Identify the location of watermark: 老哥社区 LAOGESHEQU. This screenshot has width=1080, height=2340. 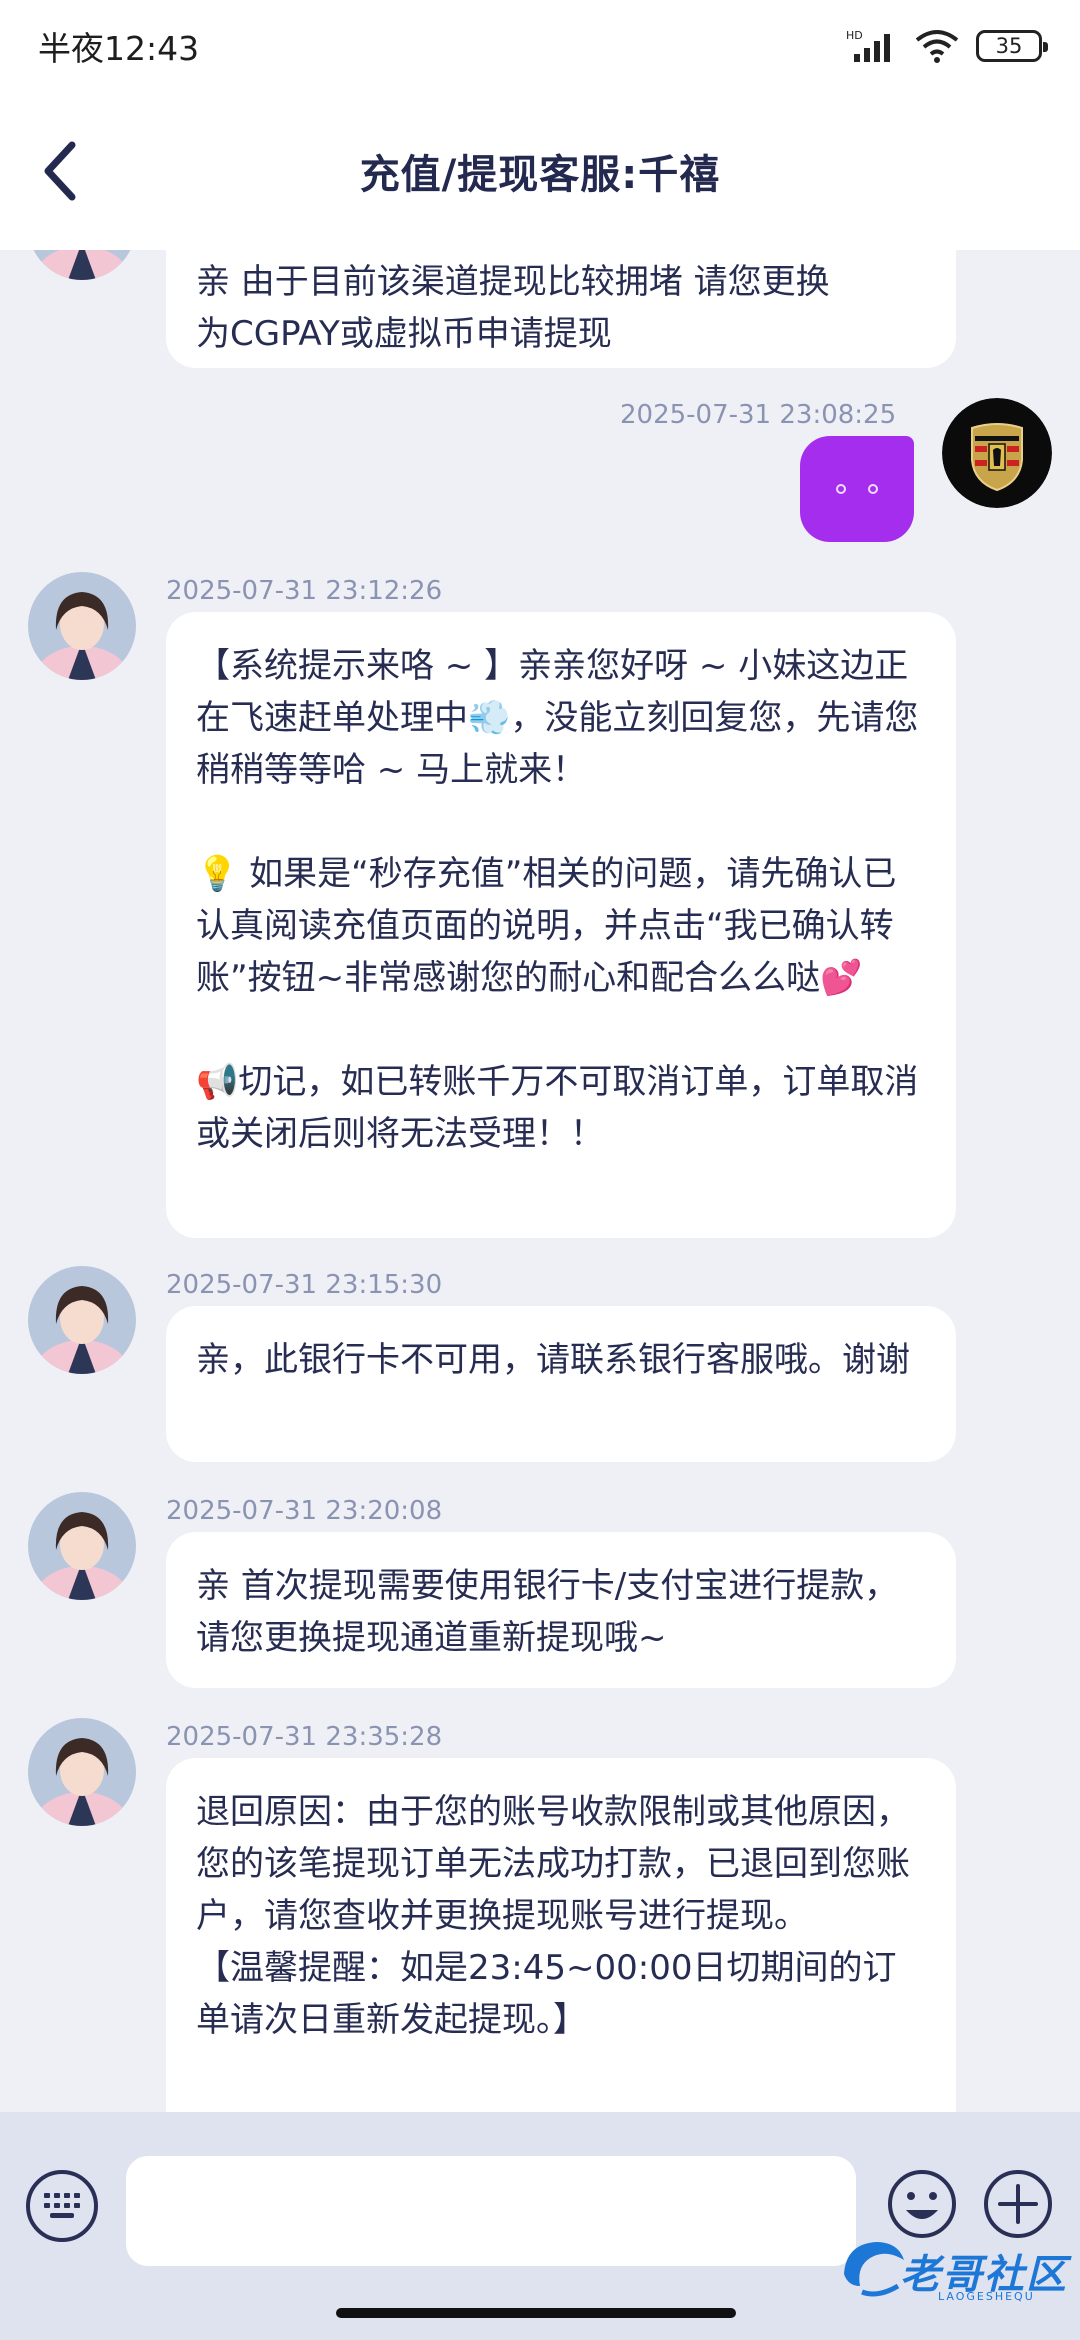
(956, 2271).